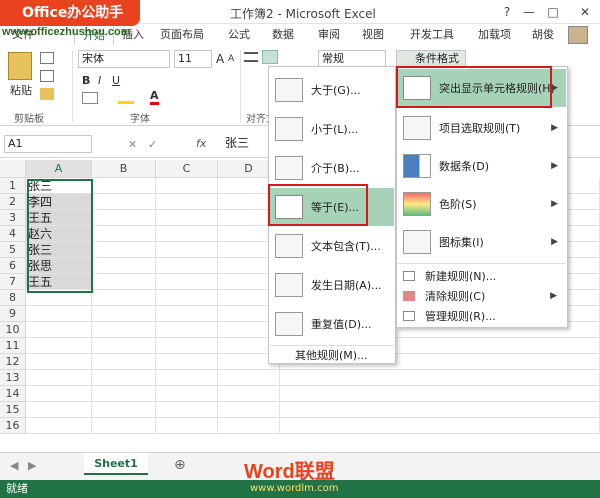  I want to click on bold-button: B, so click(86, 80).